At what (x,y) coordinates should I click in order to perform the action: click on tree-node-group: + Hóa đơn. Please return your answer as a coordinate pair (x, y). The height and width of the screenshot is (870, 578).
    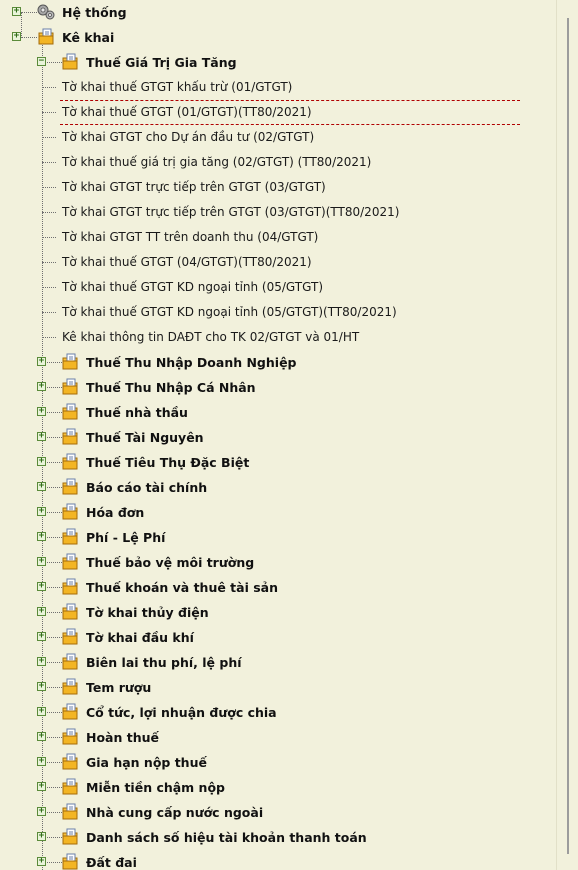
    Looking at the image, I should click on (278, 512).